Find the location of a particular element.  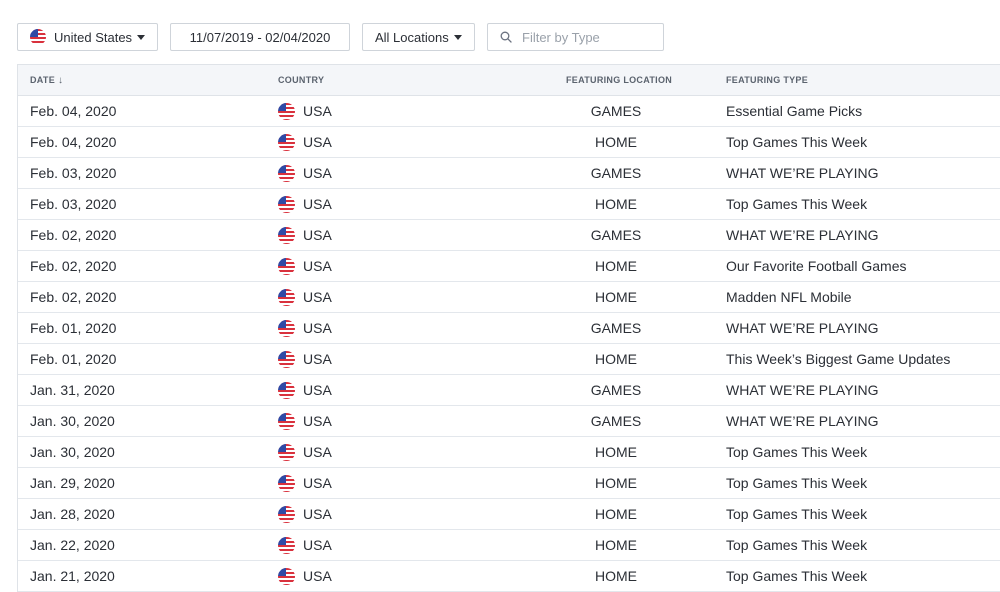

table-row: Jan. 30, 2020 USA HOME Top Games This Week is located at coordinates (509, 452).